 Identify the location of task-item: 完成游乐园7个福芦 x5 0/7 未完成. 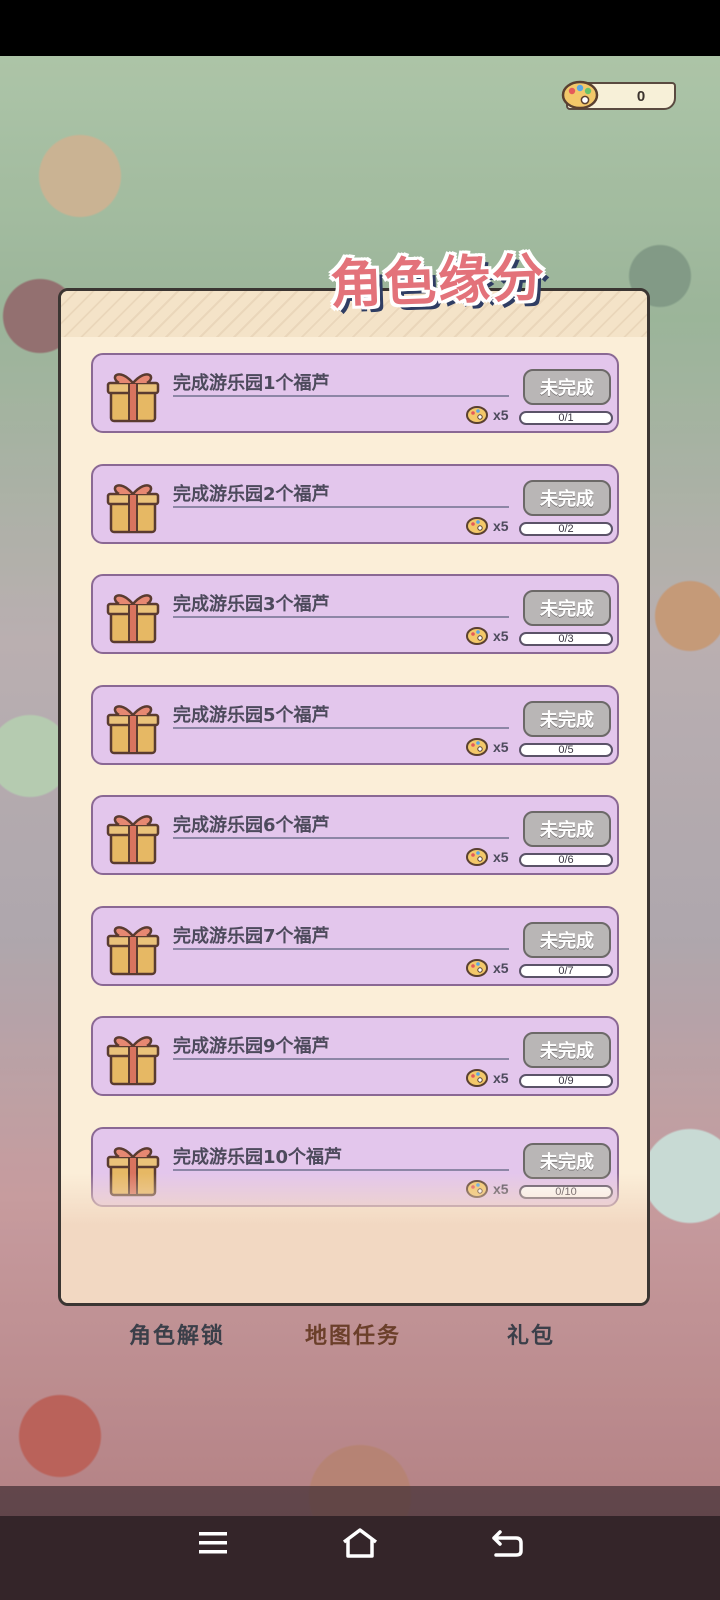
(355, 945).